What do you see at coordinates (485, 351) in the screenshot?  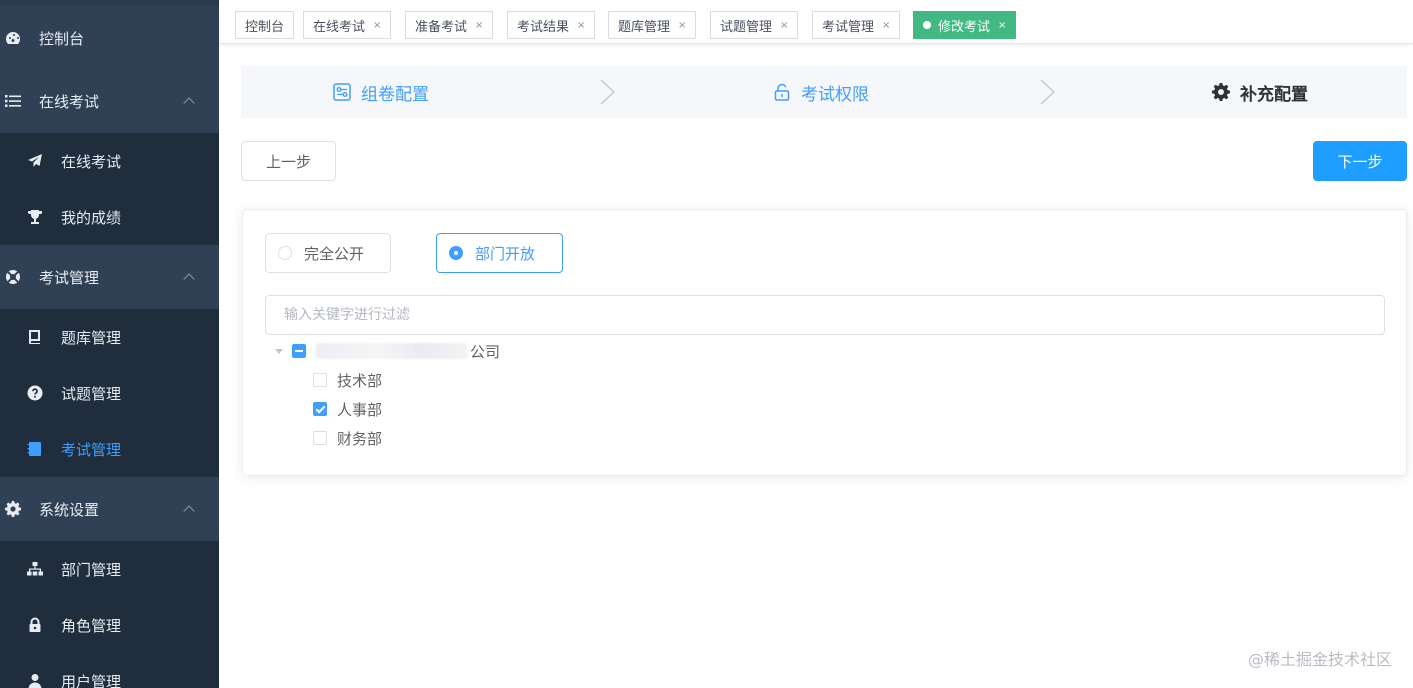 I see `tree-node-label: 公司` at bounding box center [485, 351].